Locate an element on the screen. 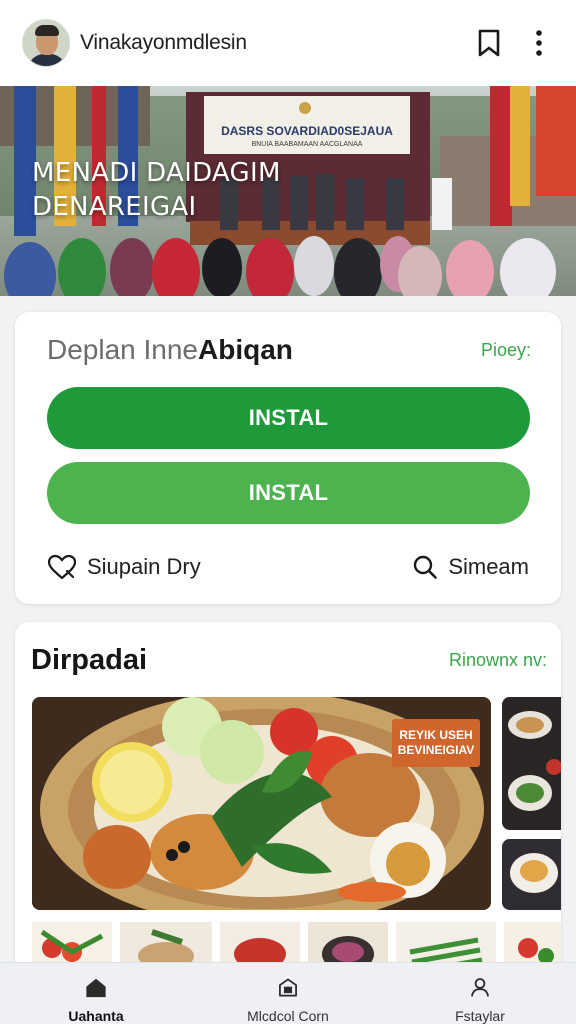  nav-label-profile: Fstaylar is located at coordinates (480, 1016).